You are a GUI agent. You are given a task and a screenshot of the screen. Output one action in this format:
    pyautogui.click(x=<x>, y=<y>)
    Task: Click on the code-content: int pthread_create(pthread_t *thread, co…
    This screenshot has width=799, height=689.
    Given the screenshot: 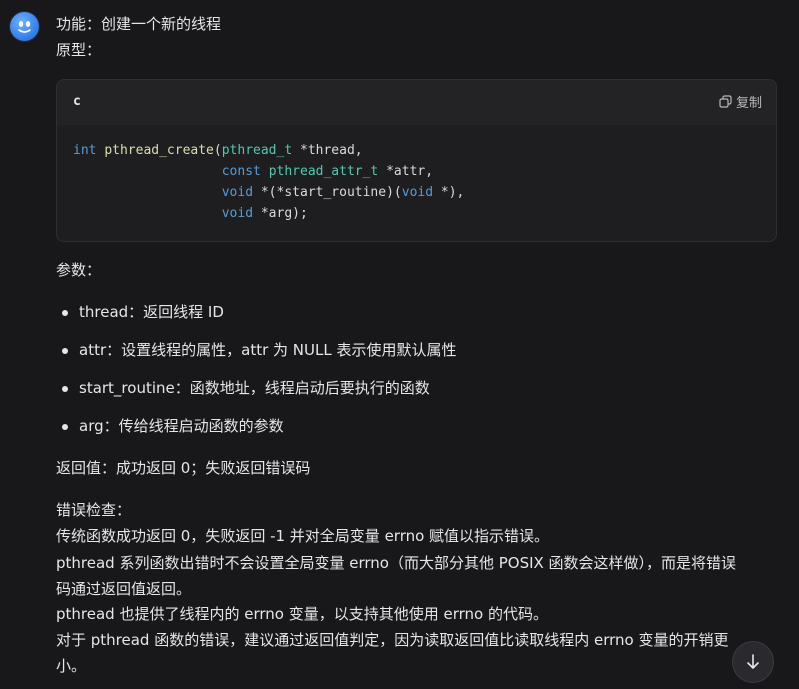 What is the action you would take?
    pyautogui.click(x=268, y=182)
    